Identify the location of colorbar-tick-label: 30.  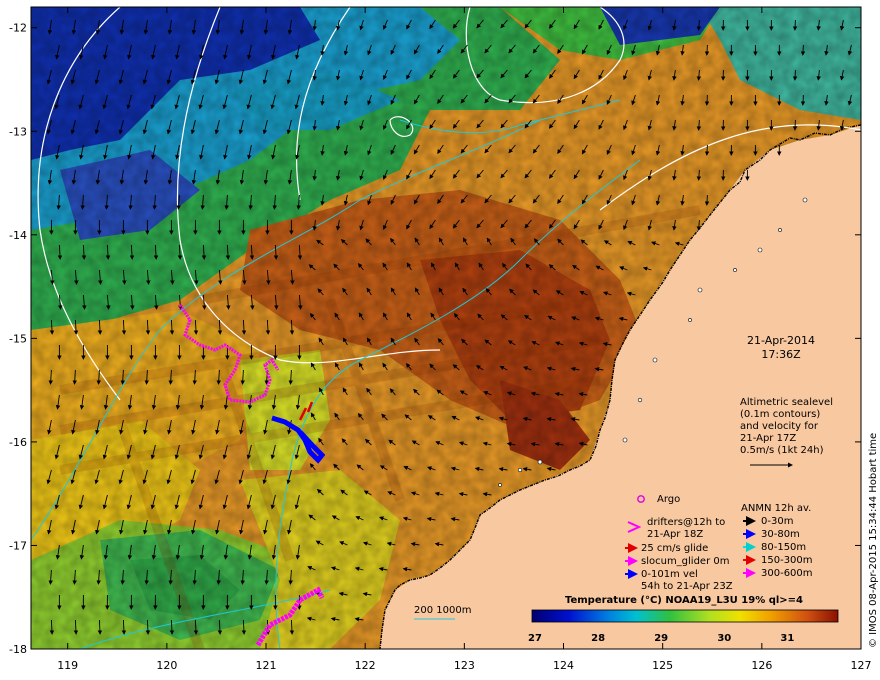
(724, 638).